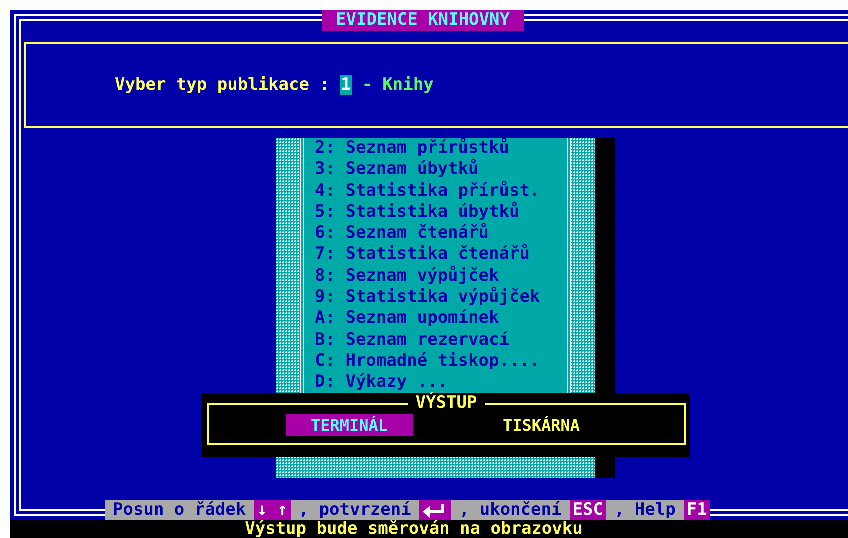 Image resolution: width=848 pixels, height=538 pixels. I want to click on menu-item: 2: Seznam přírůstků, so click(441, 149).